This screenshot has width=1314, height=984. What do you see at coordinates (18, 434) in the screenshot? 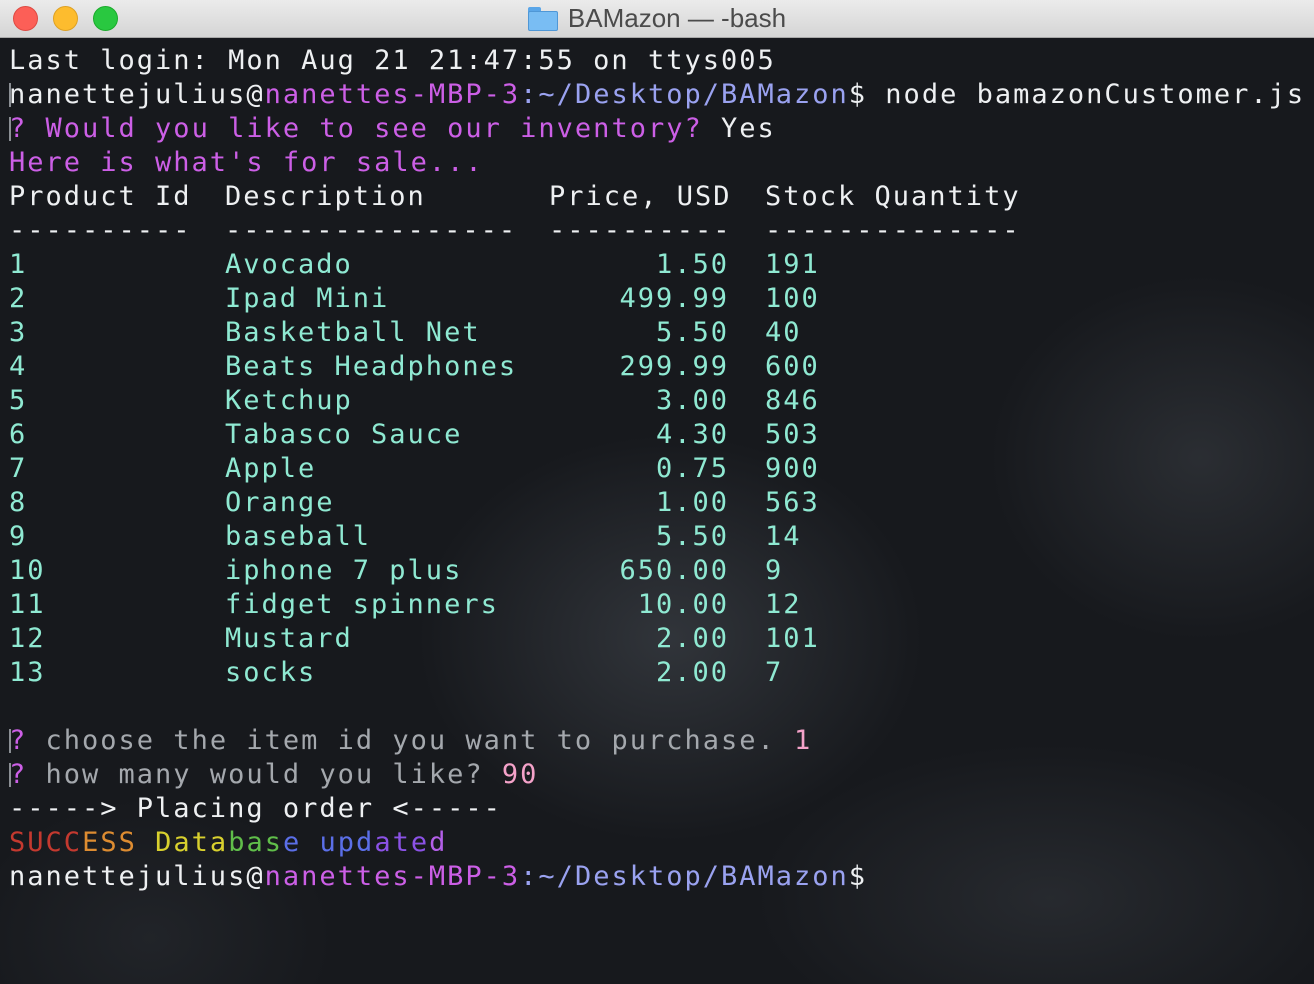
I see `cell-id: 6` at bounding box center [18, 434].